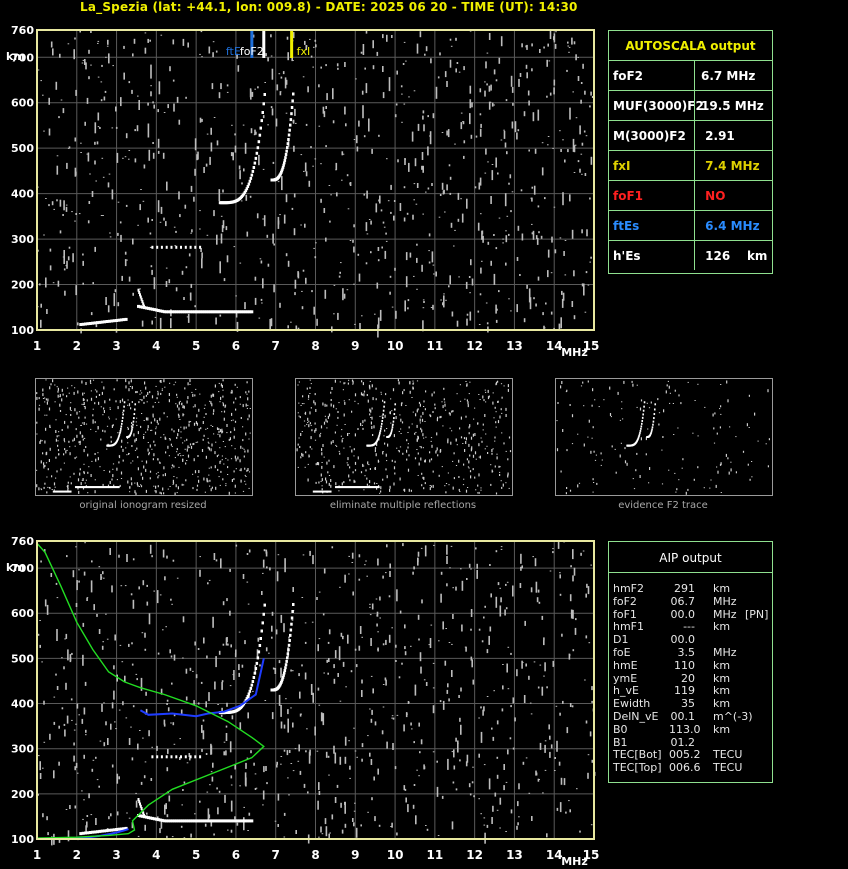  What do you see at coordinates (285, 670) in the screenshot?
I see `f2-extraordinary-trace` at bounding box center [285, 670].